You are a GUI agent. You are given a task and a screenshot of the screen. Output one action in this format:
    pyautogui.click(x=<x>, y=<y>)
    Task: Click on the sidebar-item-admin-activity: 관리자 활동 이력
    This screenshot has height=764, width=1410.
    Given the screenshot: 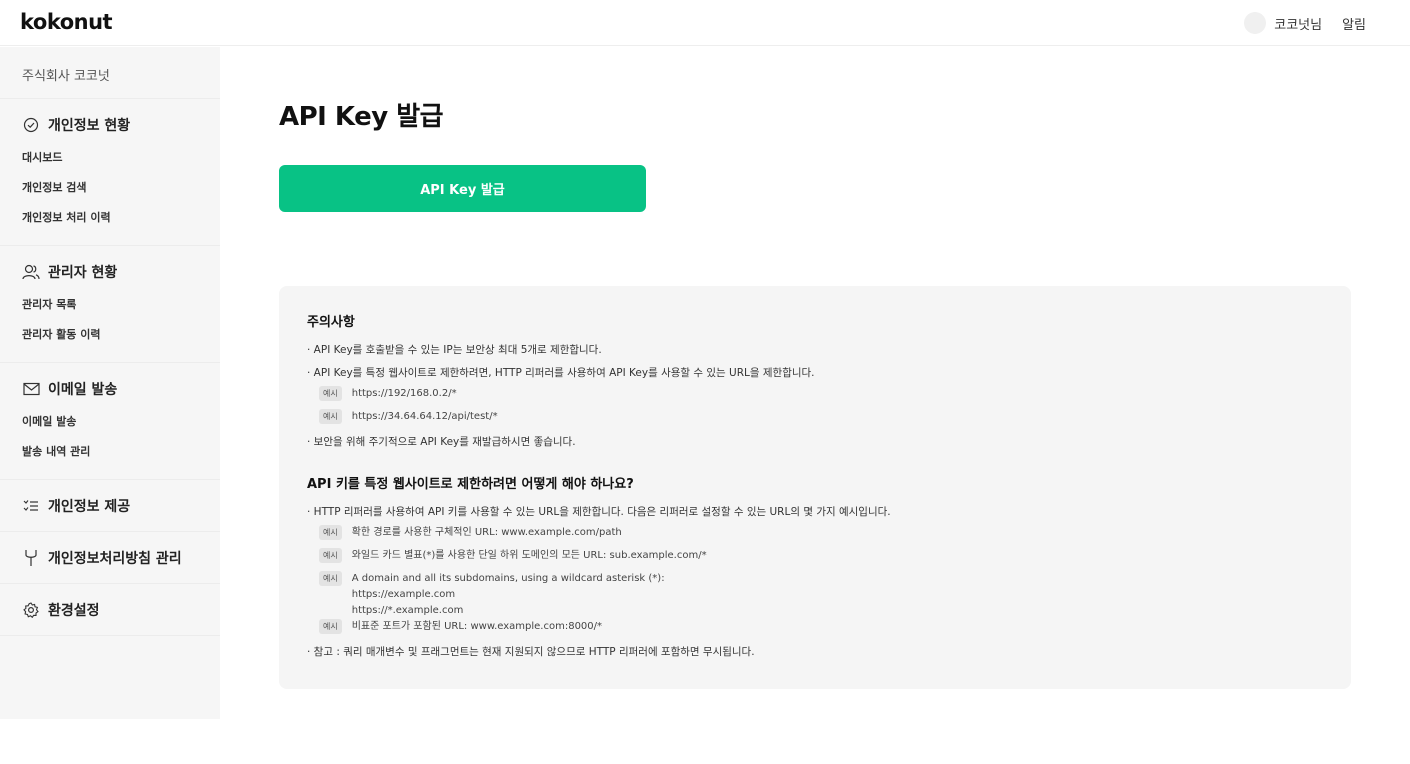 What is the action you would take?
    pyautogui.click(x=110, y=335)
    